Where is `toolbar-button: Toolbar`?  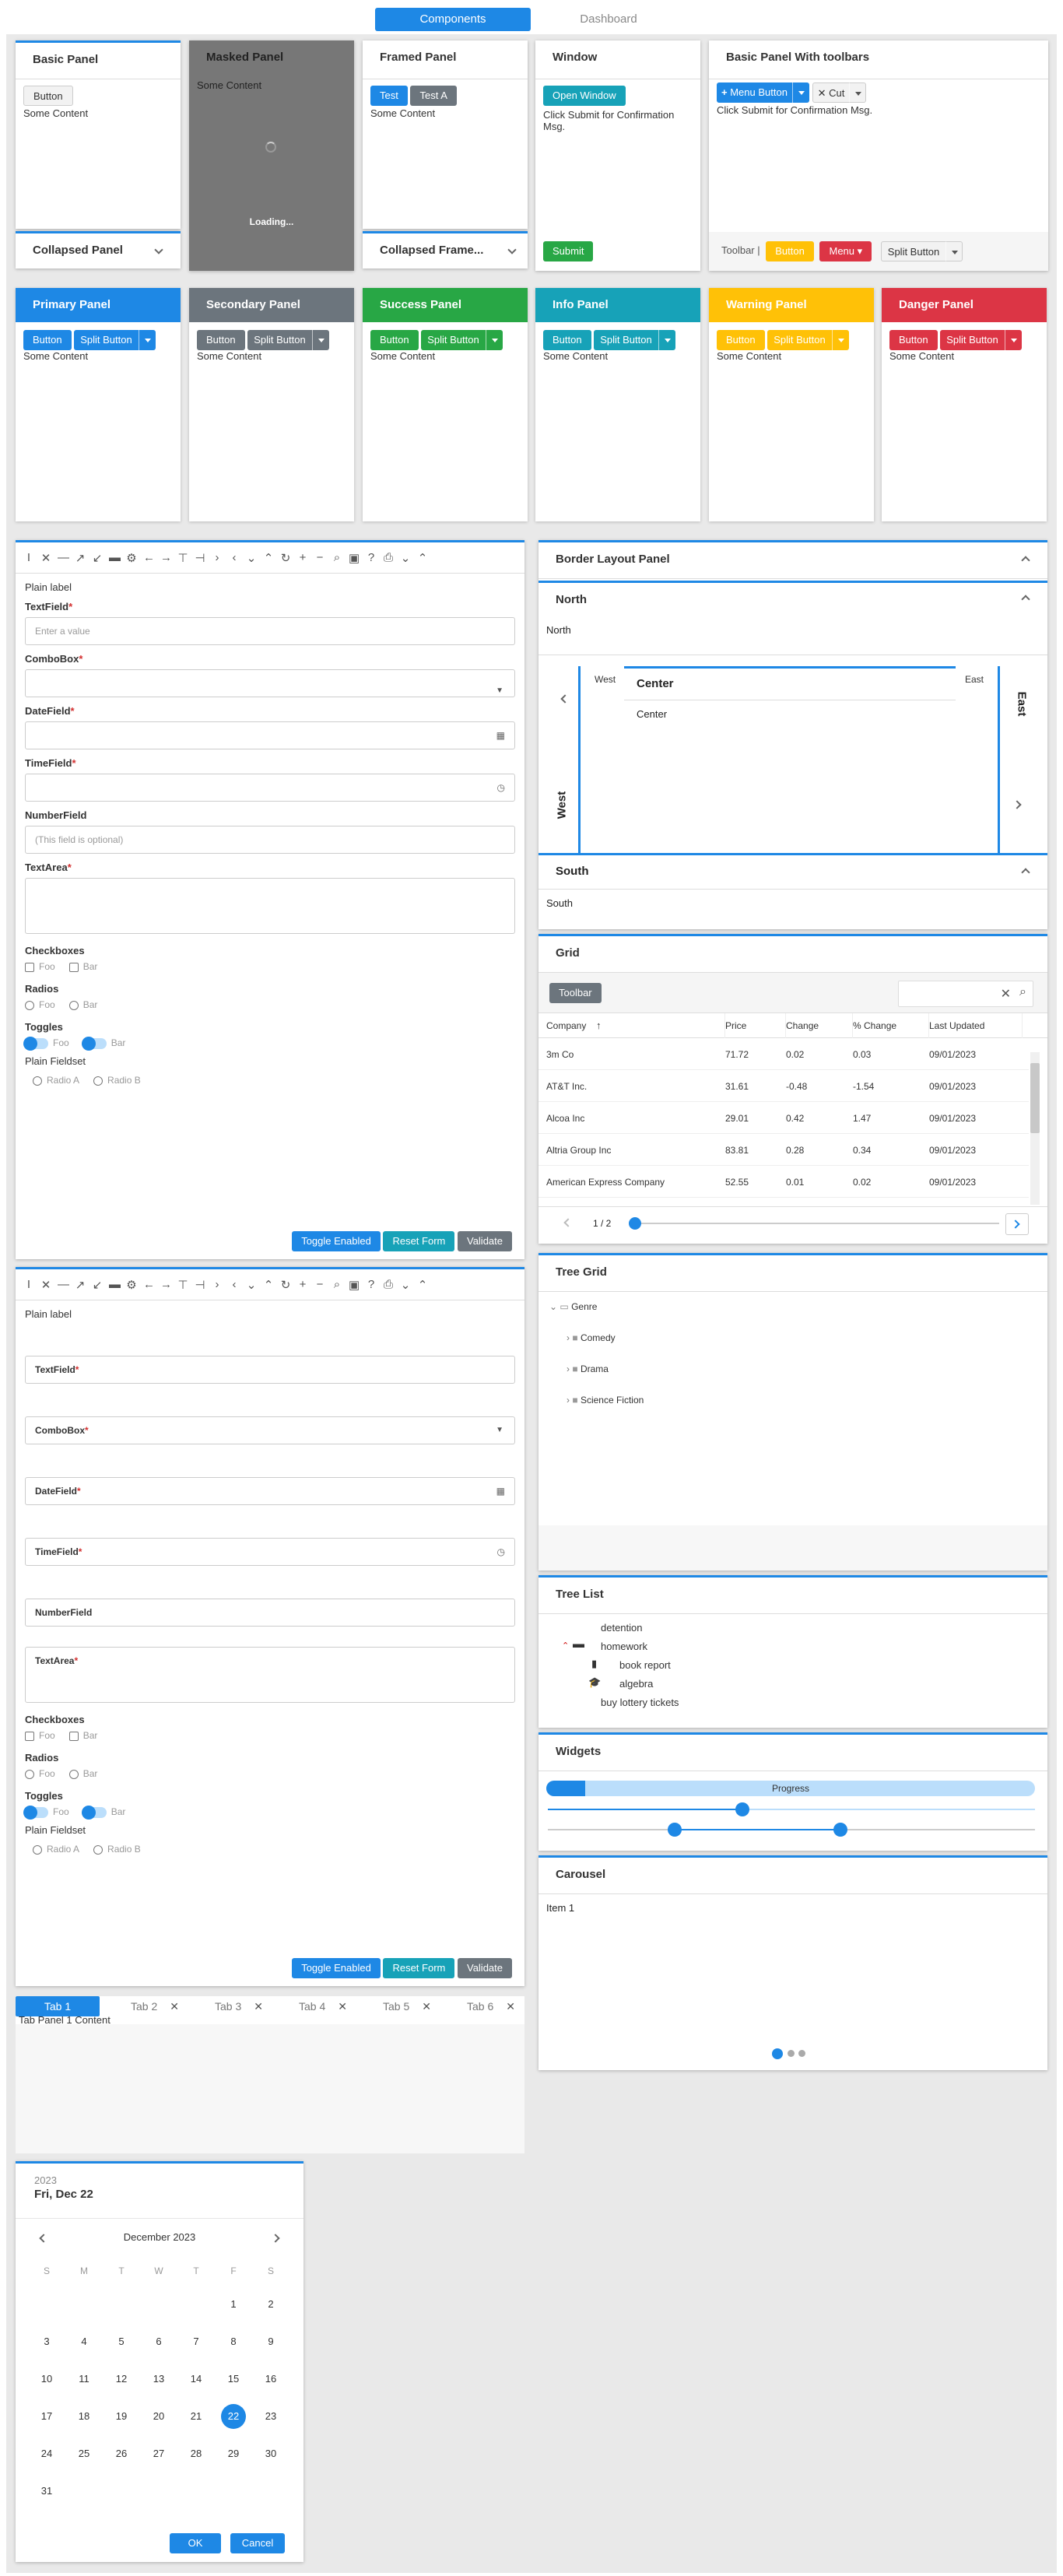 toolbar-button: Toolbar is located at coordinates (575, 993).